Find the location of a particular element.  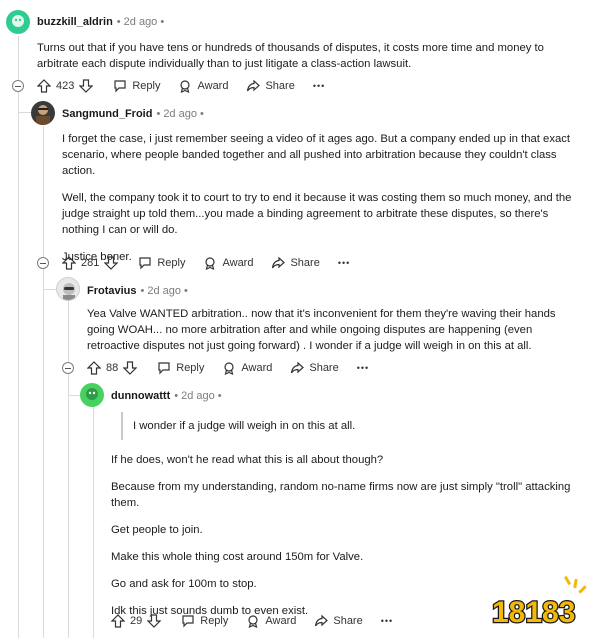

comment-actions: 281 Reply Award Share ••• is located at coordinates (215, 263).